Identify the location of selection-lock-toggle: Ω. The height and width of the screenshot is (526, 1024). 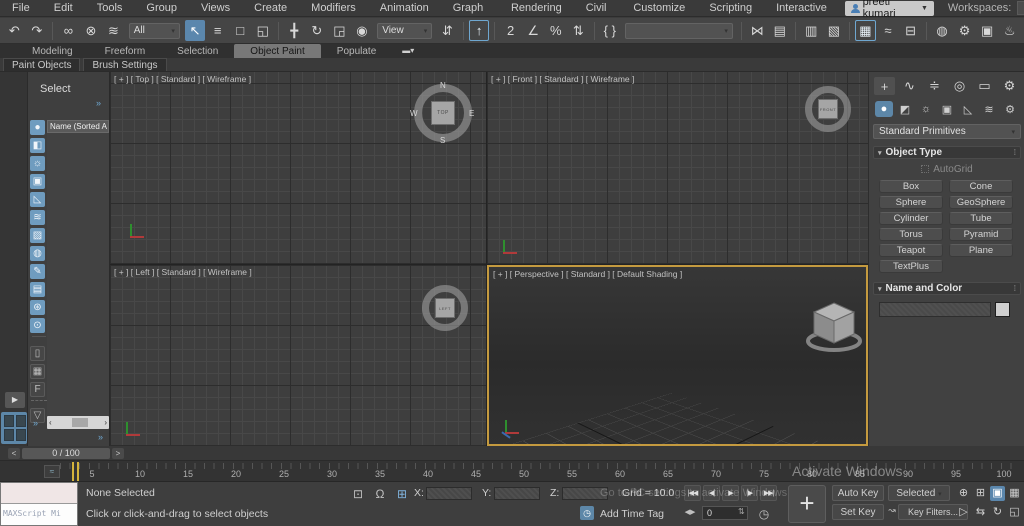
(380, 494).